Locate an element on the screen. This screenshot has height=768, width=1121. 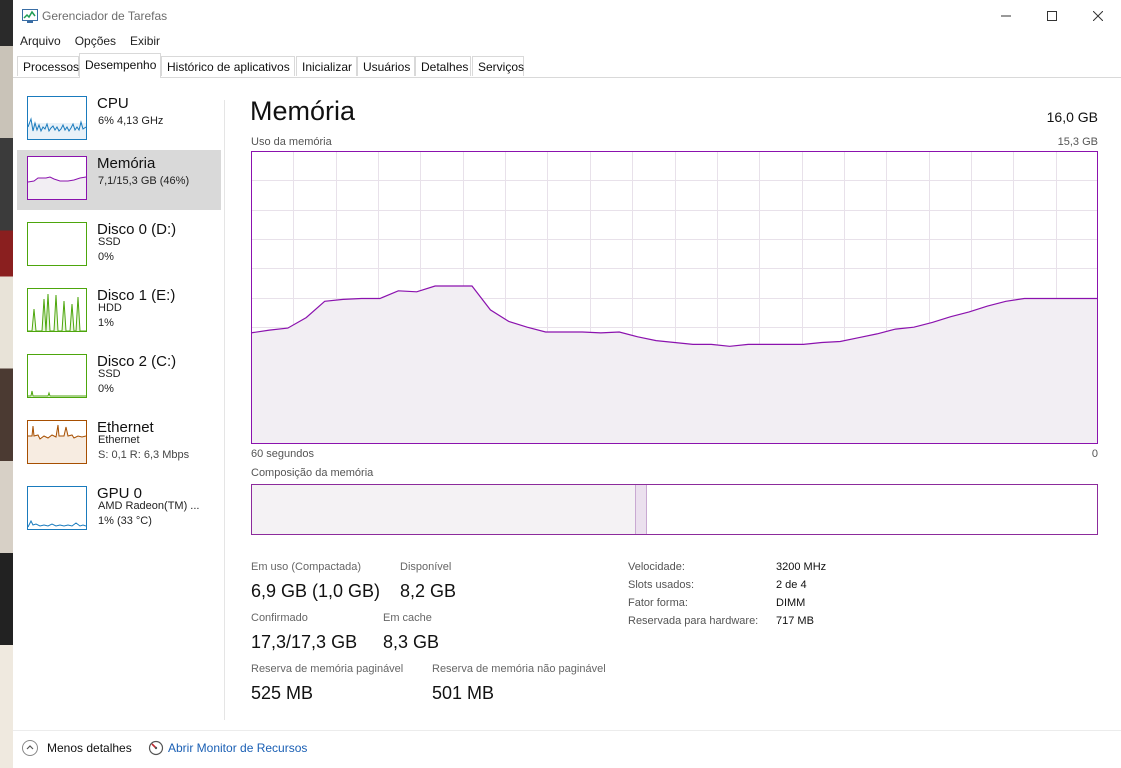
committed-value: 17,3/17,3 GB is located at coordinates (304, 642).